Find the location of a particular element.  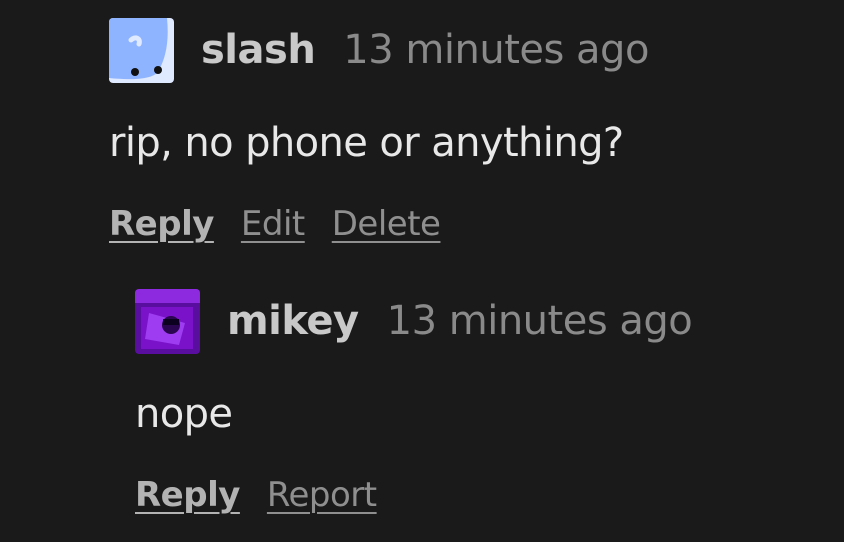

comment-header: mikey 13 minutes ago is located at coordinates (414, 321).